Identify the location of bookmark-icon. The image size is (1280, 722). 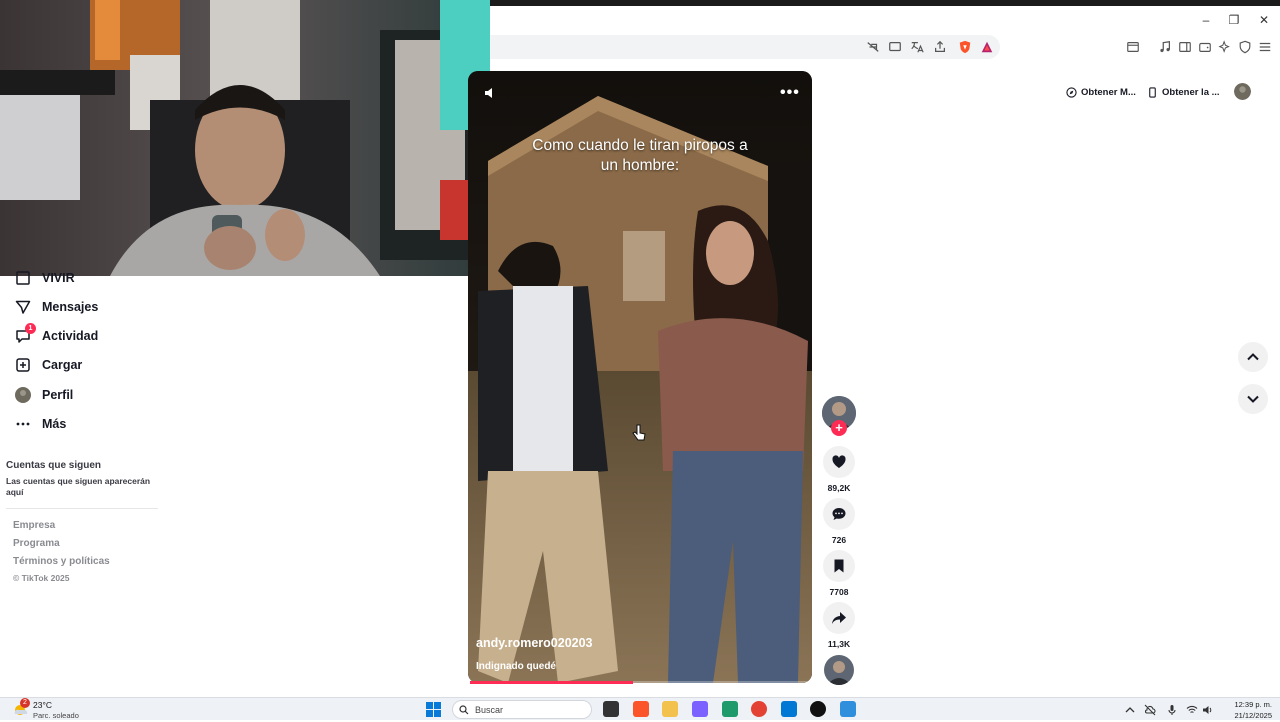
(839, 566).